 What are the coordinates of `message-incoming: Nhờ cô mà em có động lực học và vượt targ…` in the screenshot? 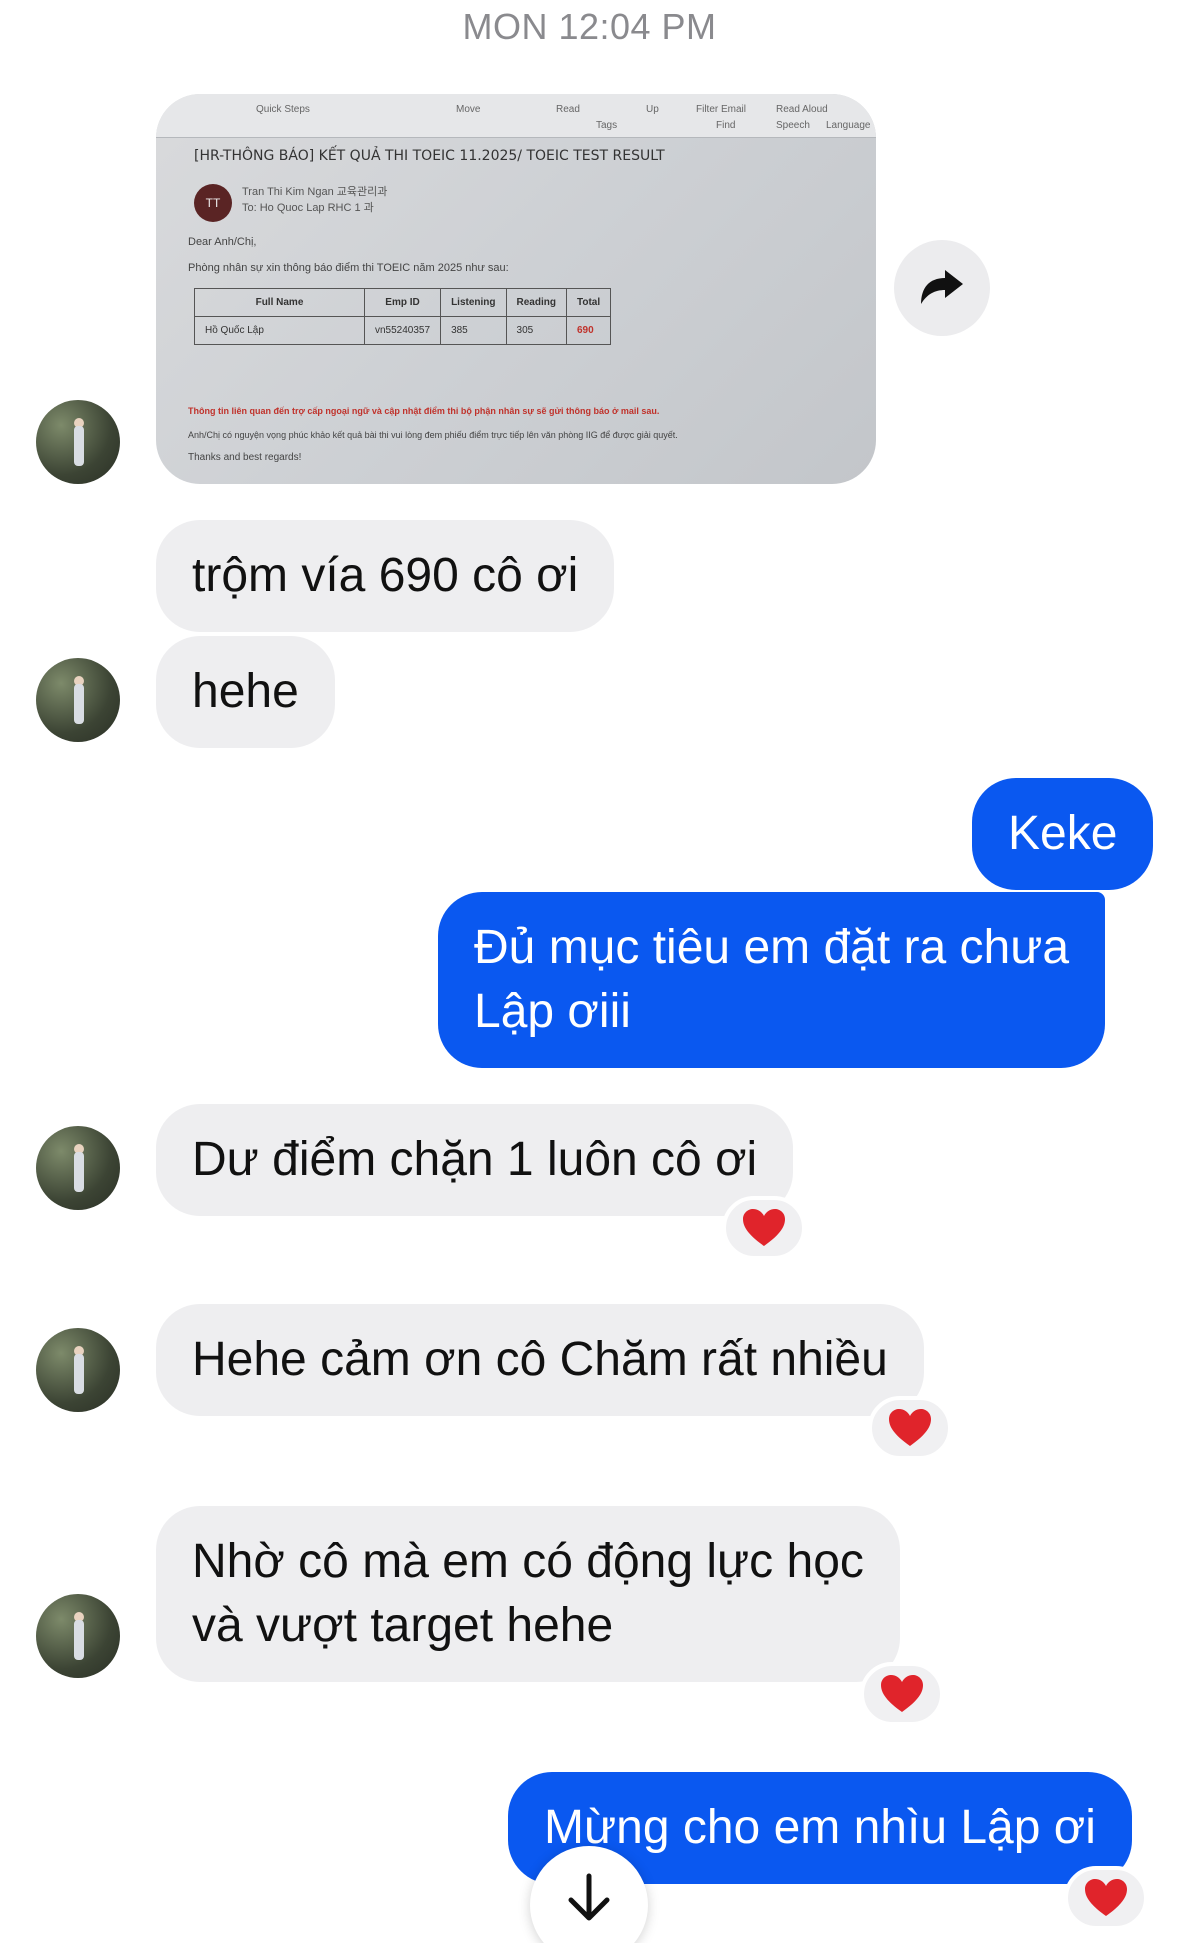 It's located at (528, 1594).